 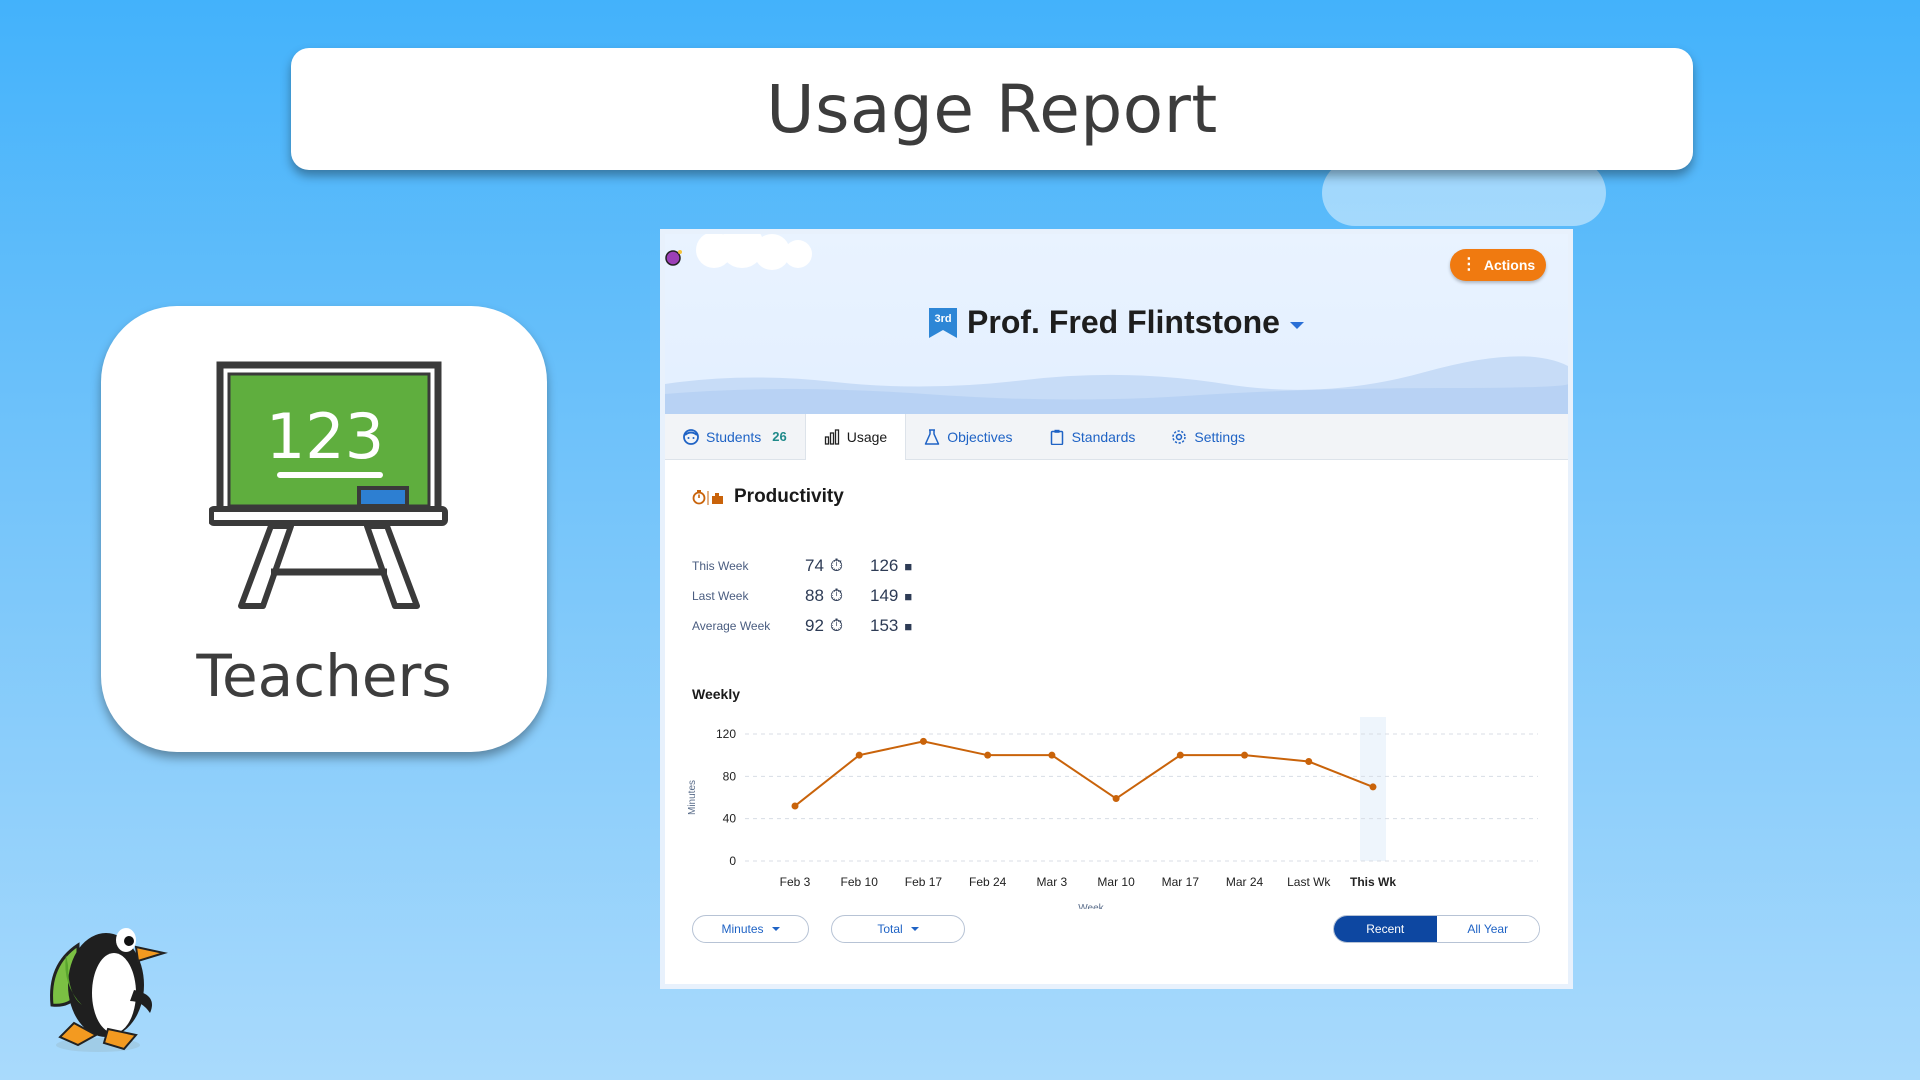 I want to click on stat-minutes: 92 ⏱, so click(x=837, y=626).